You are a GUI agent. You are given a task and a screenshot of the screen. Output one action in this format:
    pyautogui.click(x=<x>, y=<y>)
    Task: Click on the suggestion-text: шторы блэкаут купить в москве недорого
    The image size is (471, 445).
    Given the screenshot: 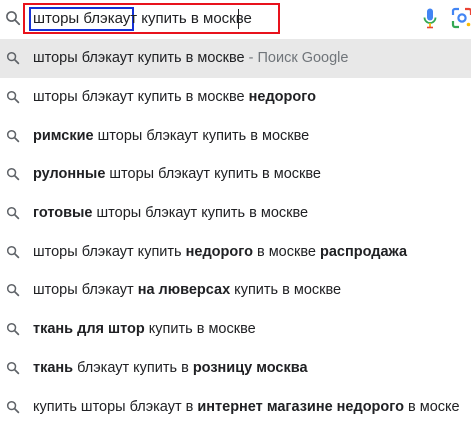 What is the action you would take?
    pyautogui.click(x=174, y=97)
    